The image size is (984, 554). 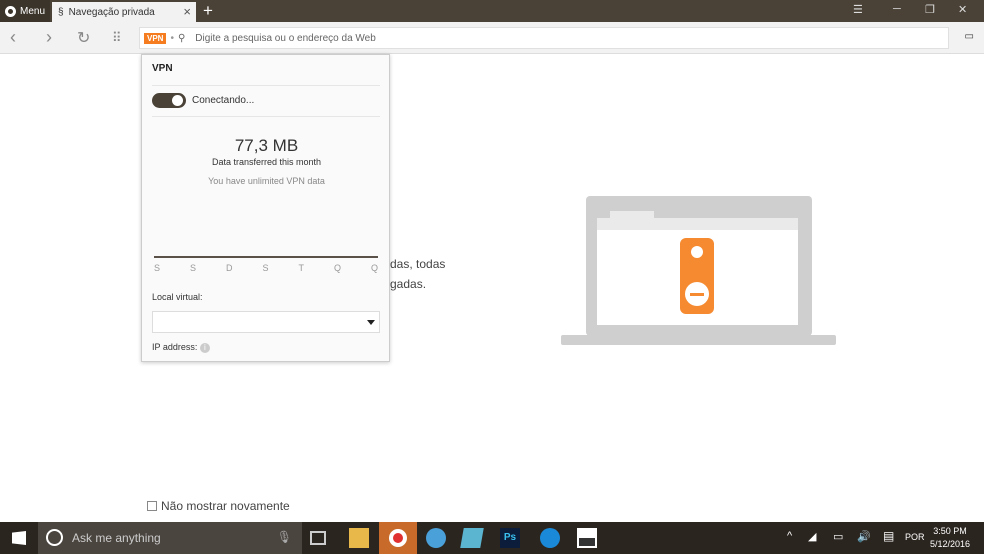 I want to click on network-icon: ◢, so click(x=812, y=536).